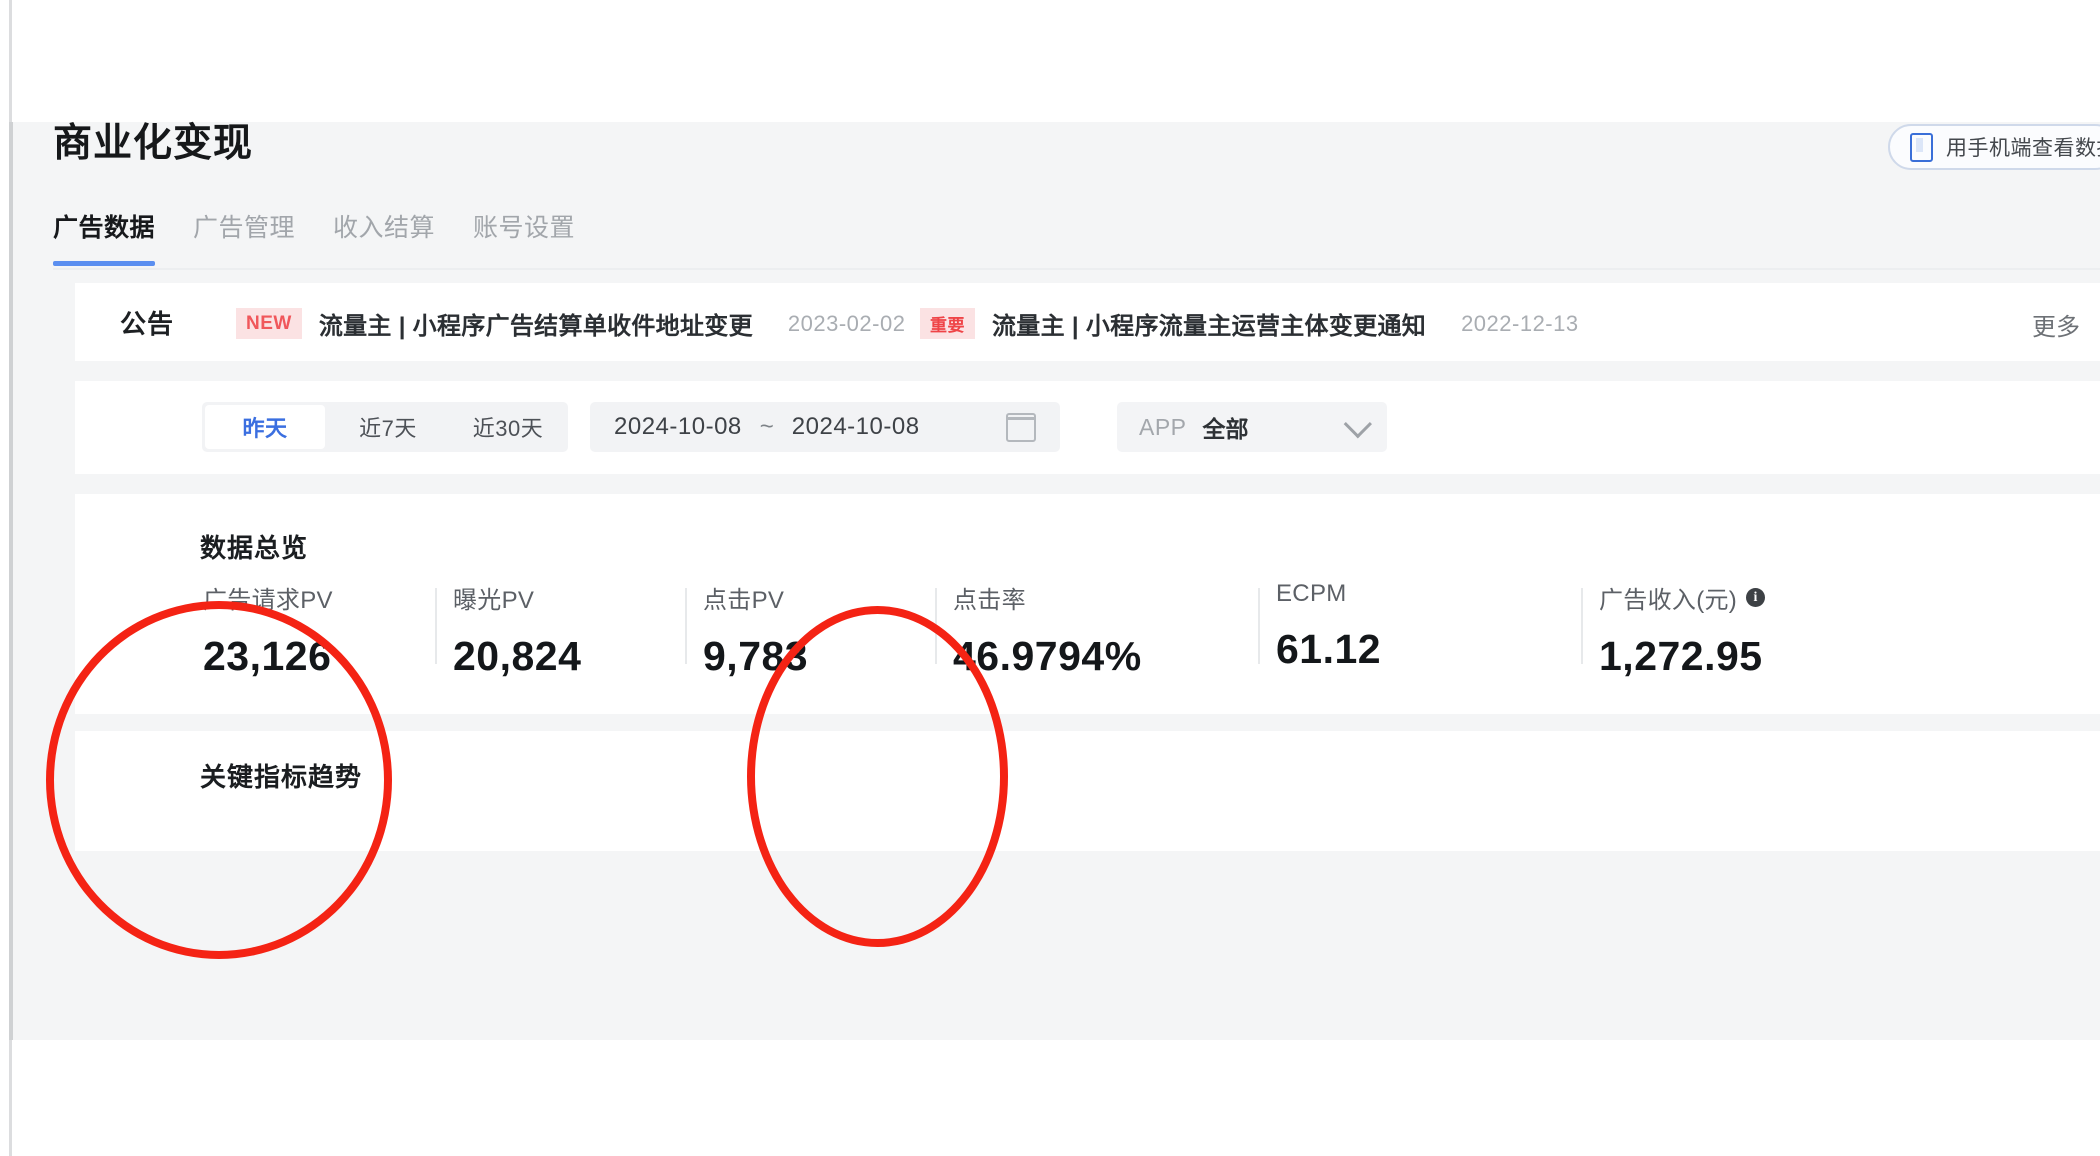 Image resolution: width=2100 pixels, height=1156 pixels. Describe the element at coordinates (314, 237) in the screenshot. I see `tab-bar: 广告数据 广告管理 收入结算 账号设置` at that location.